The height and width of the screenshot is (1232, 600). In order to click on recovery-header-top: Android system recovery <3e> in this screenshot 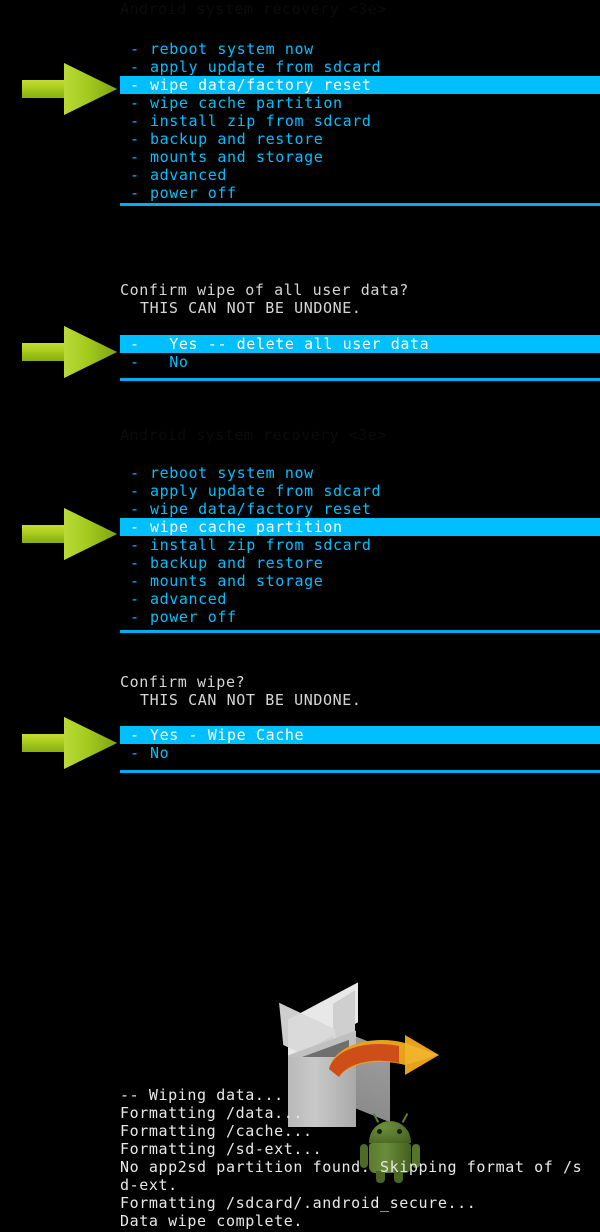, I will do `click(253, 9)`.